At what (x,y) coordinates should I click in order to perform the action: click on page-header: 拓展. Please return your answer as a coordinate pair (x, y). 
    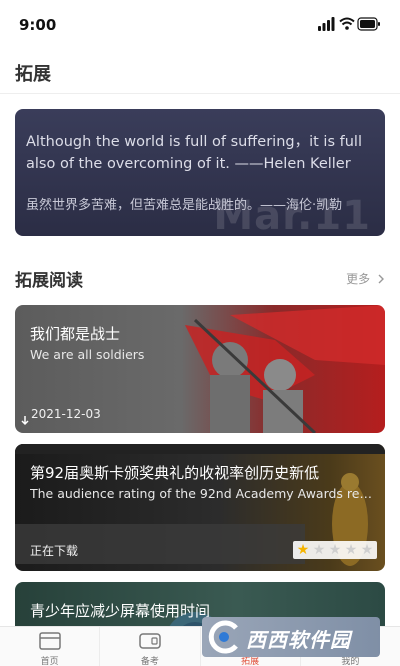
    Looking at the image, I should click on (200, 72).